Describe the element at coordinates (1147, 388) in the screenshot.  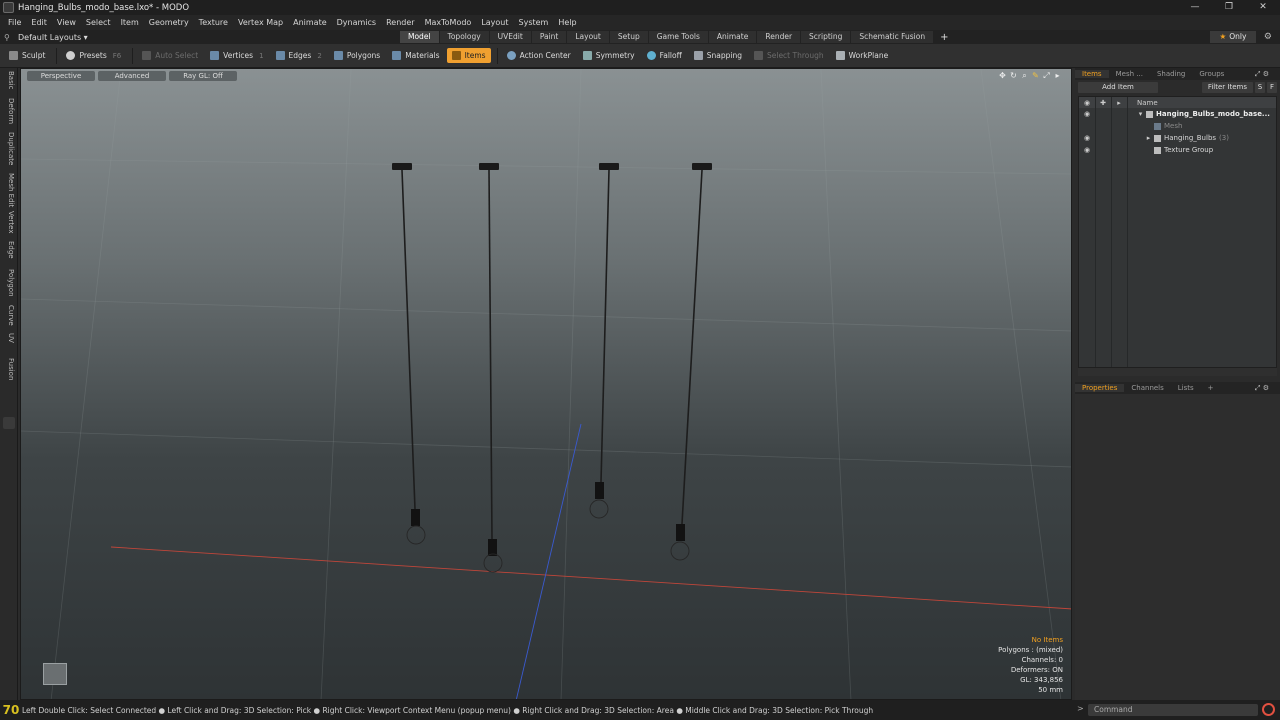
I see `panel-tab-channels: Channels` at that location.